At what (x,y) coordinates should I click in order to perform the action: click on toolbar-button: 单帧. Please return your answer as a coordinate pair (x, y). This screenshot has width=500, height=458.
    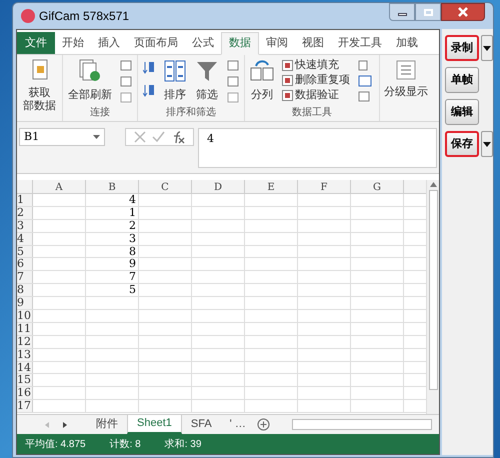
    Looking at the image, I should click on (462, 80).